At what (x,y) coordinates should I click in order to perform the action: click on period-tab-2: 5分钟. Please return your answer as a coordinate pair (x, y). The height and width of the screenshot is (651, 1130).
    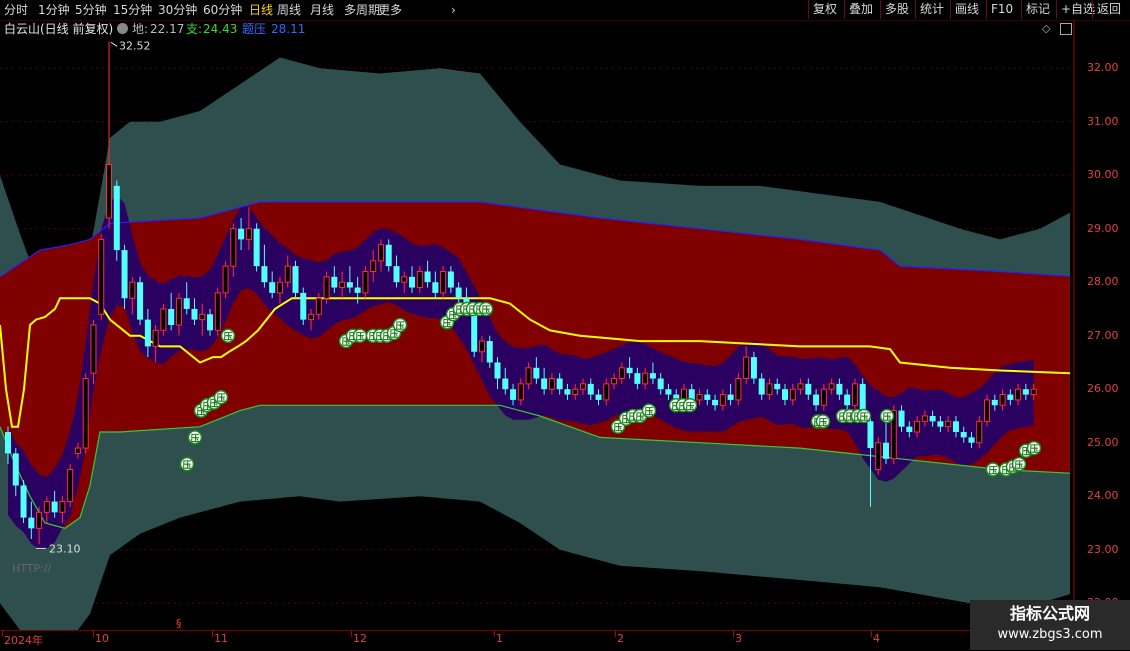
    Looking at the image, I should click on (91, 10).